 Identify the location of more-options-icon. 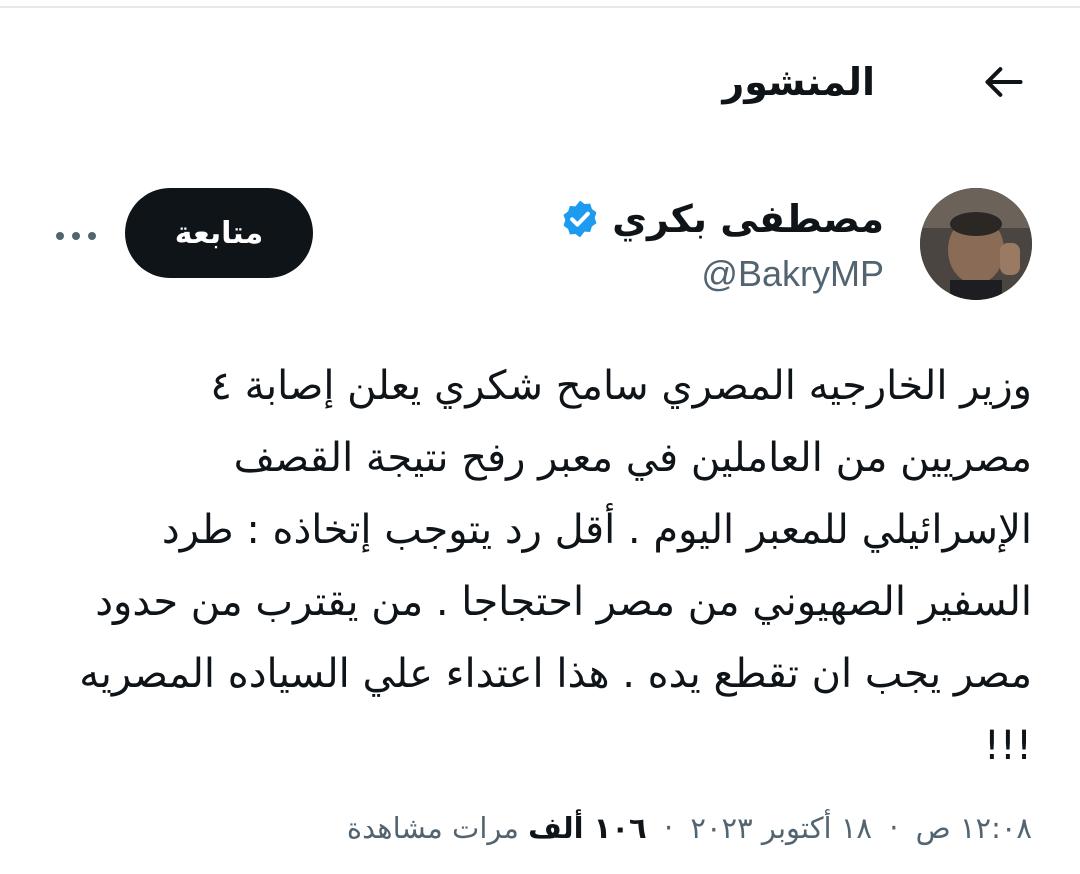
(76, 236).